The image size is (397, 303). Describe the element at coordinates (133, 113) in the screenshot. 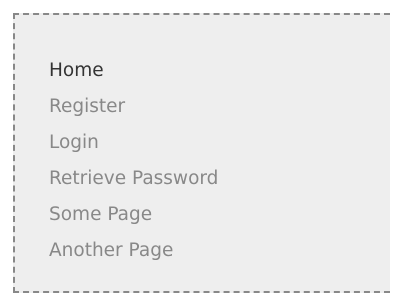

I see `menu-item-register: Register` at that location.